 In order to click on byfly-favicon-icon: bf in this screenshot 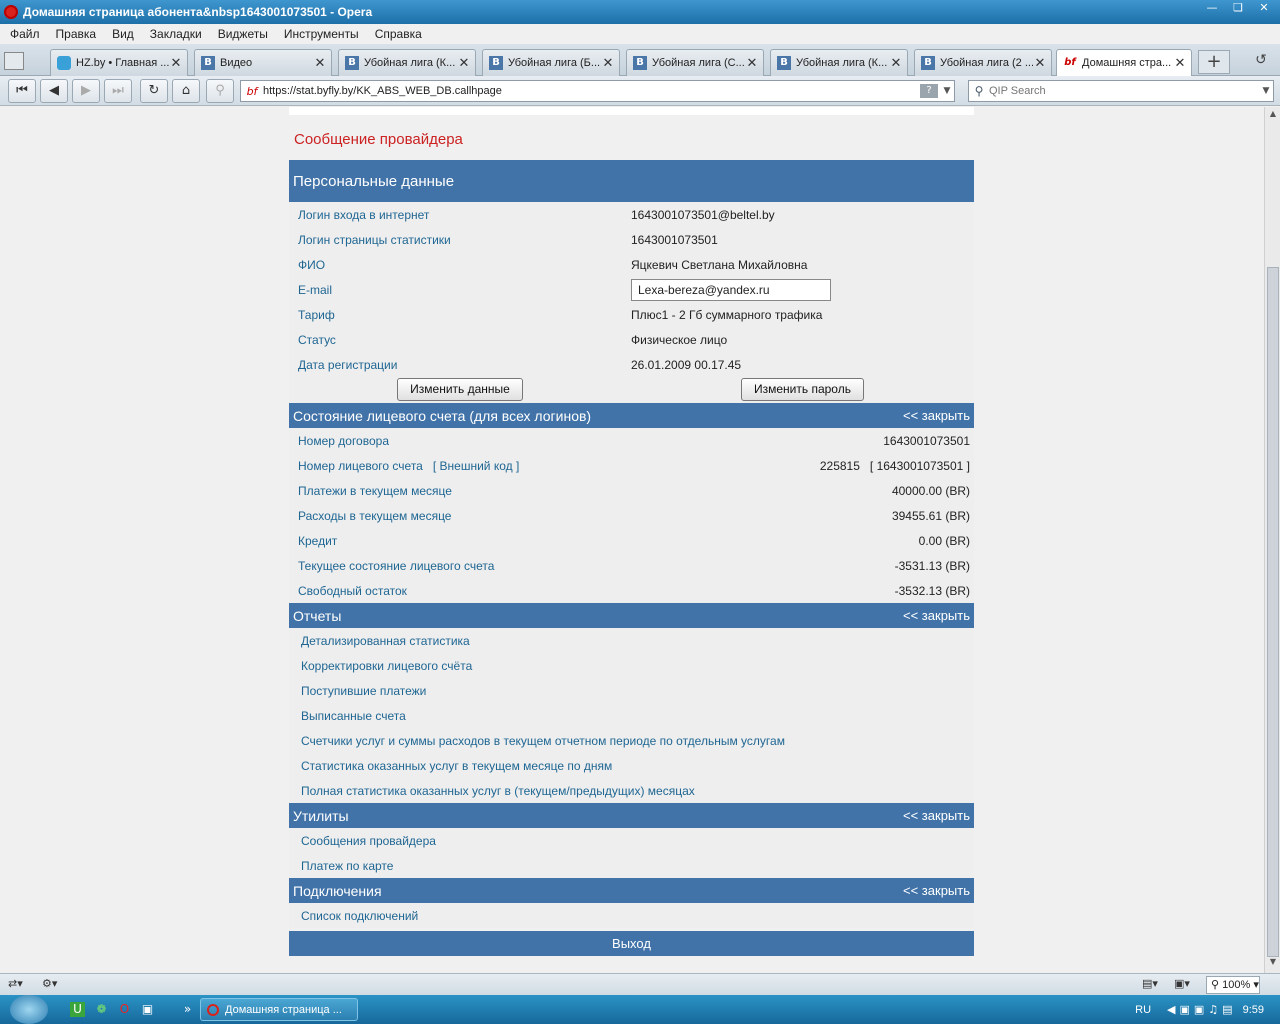, I will do `click(252, 91)`.